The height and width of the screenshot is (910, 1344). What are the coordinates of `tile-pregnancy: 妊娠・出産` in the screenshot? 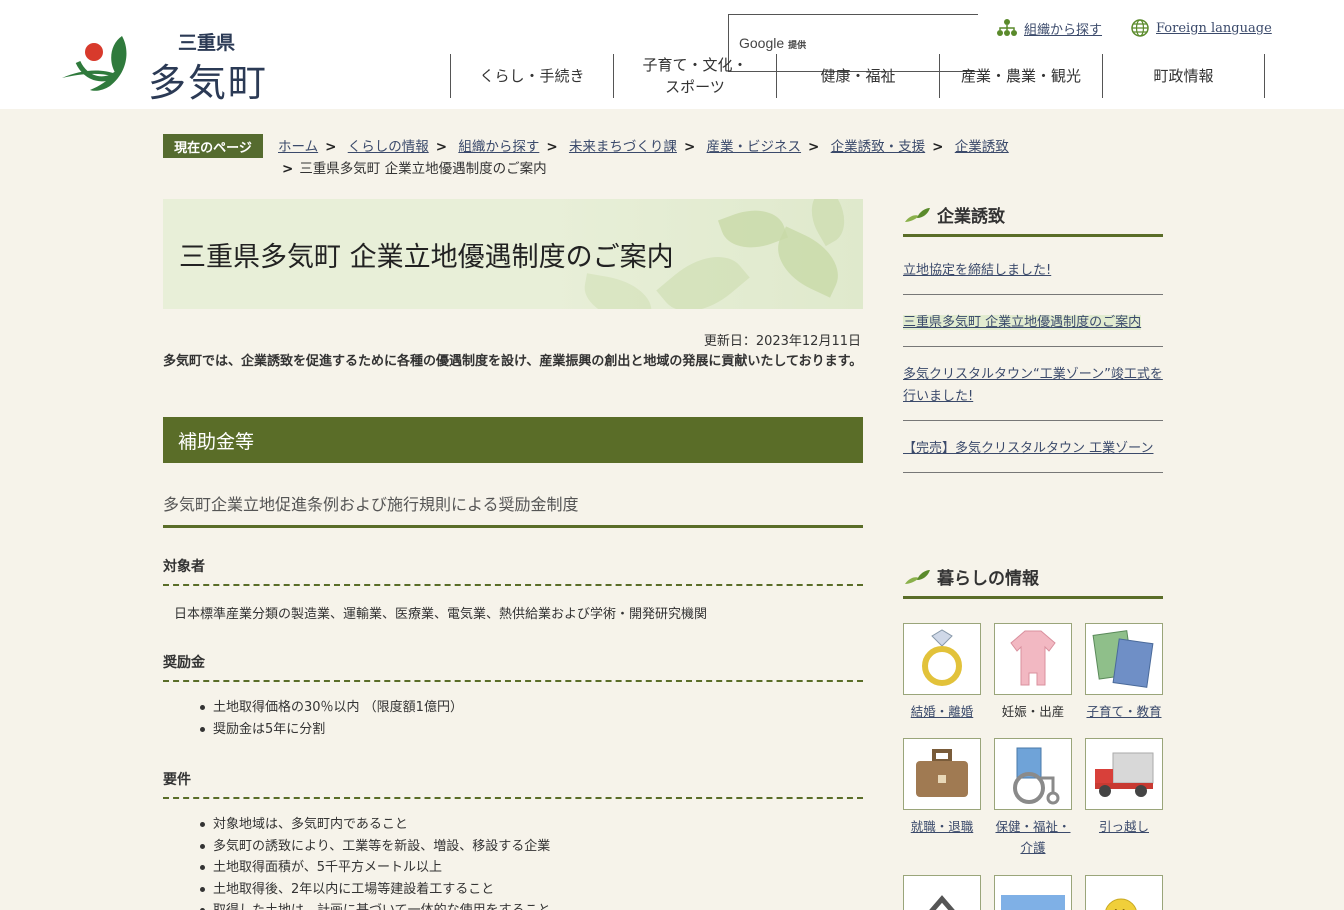 It's located at (1033, 672).